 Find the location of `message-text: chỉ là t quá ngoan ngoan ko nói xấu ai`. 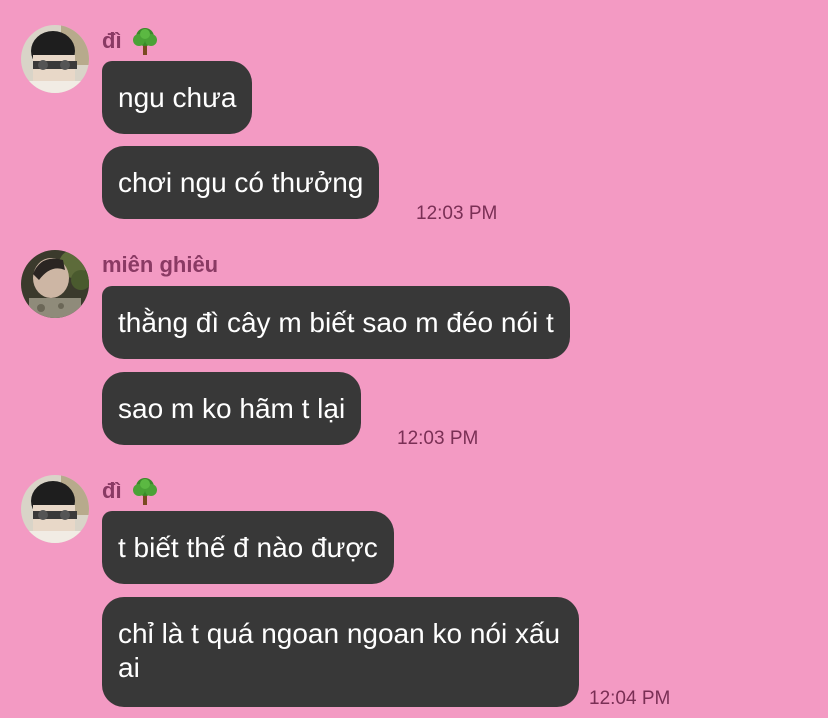

message-text: chỉ là t quá ngoan ngoan ko nói xấu ai is located at coordinates (339, 650).